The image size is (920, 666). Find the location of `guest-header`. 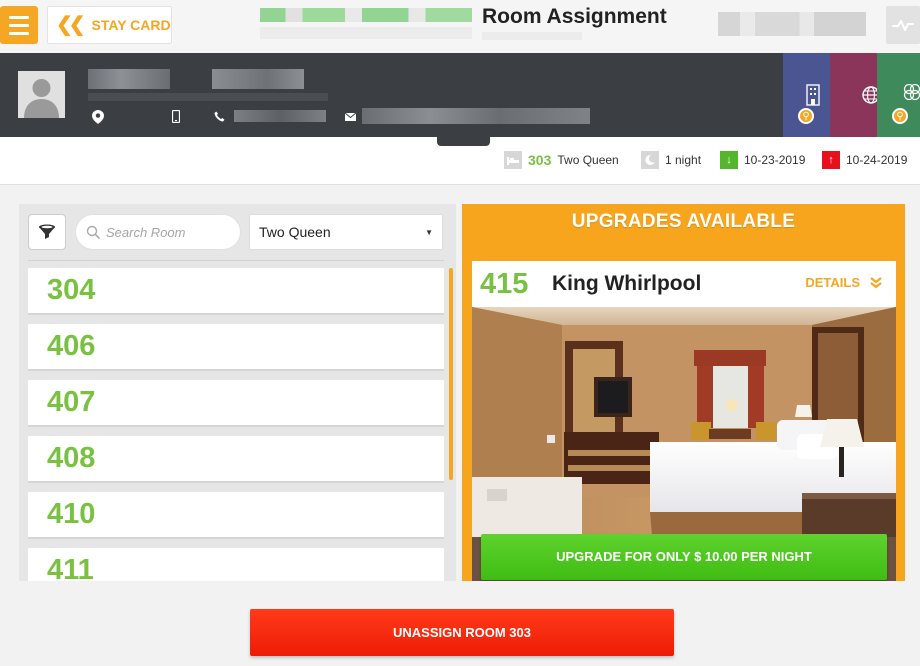

guest-header is located at coordinates (460, 95).